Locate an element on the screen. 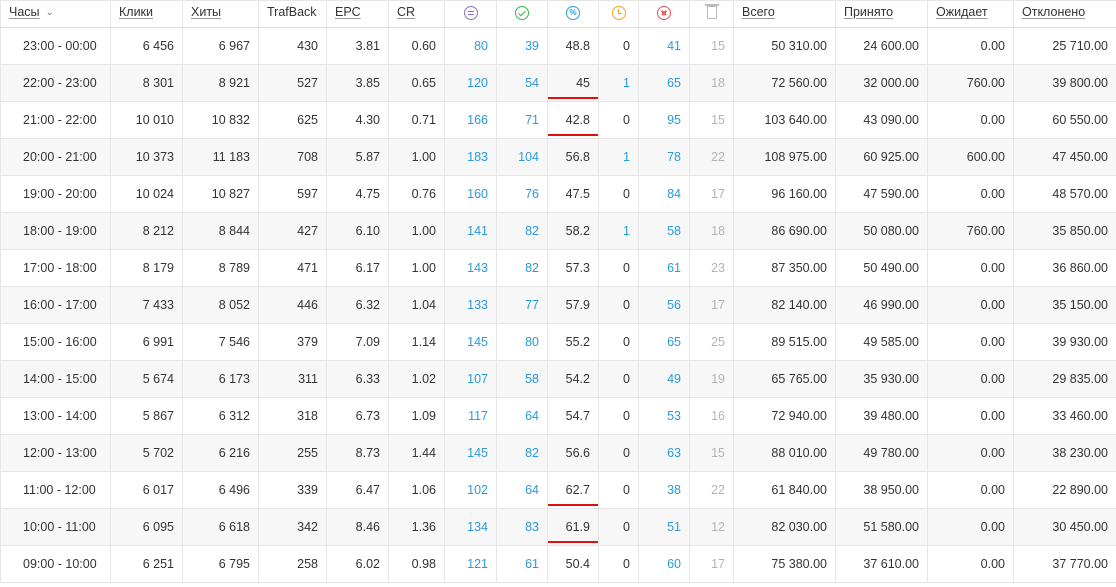 The width and height of the screenshot is (1116, 587). cell-total-link: 134 is located at coordinates (470, 527).